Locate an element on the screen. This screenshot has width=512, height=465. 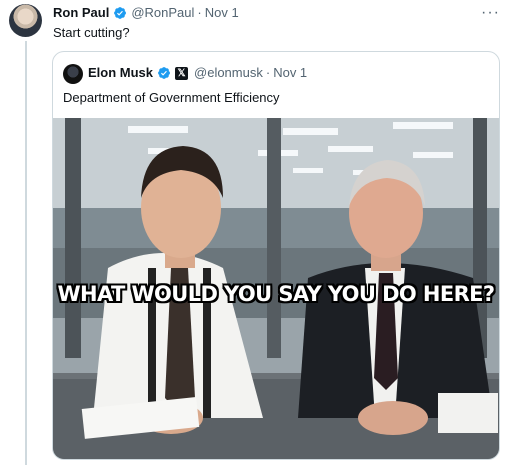
ellipsis-icon: ··· is located at coordinates (490, 13).